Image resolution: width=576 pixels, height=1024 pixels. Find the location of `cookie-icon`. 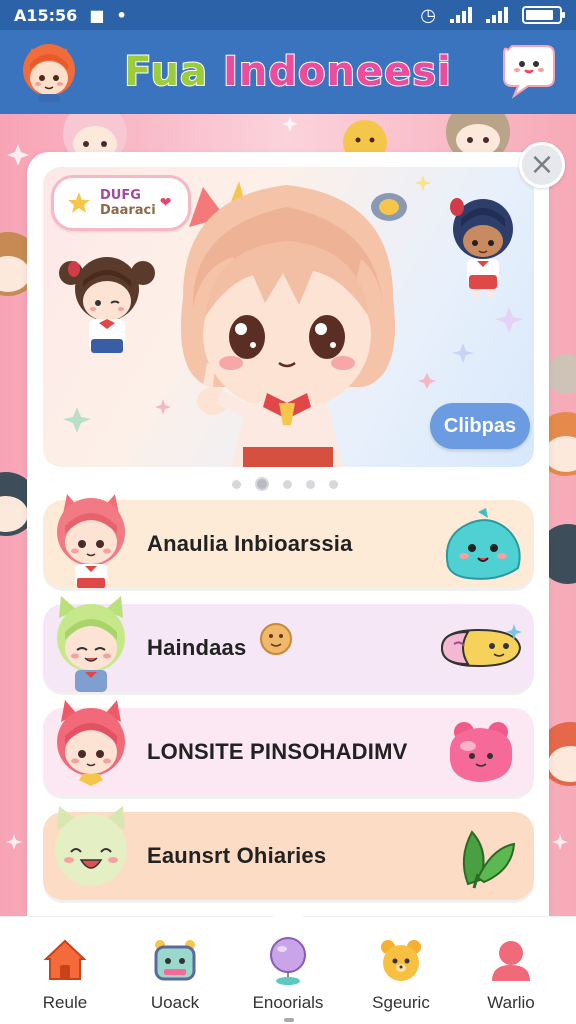

cookie-icon is located at coordinates (276, 639).